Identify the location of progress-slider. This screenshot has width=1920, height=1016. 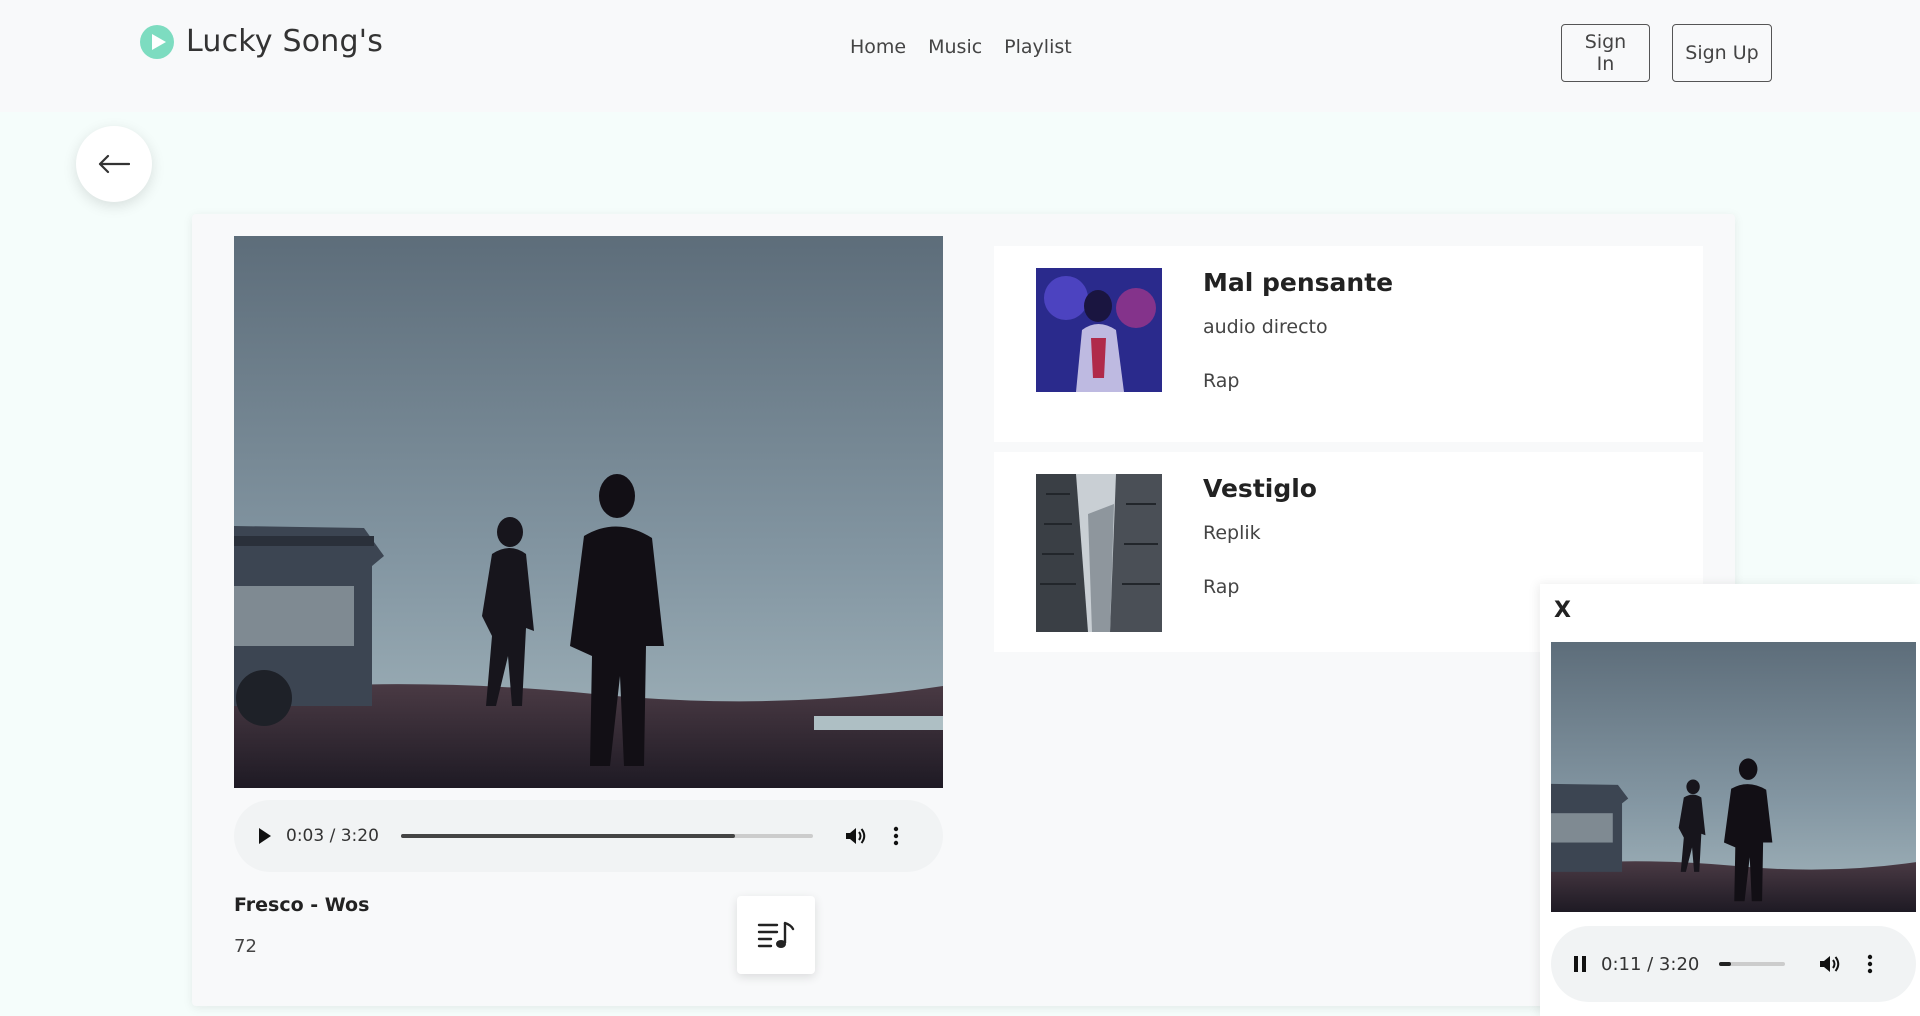
(606, 836).